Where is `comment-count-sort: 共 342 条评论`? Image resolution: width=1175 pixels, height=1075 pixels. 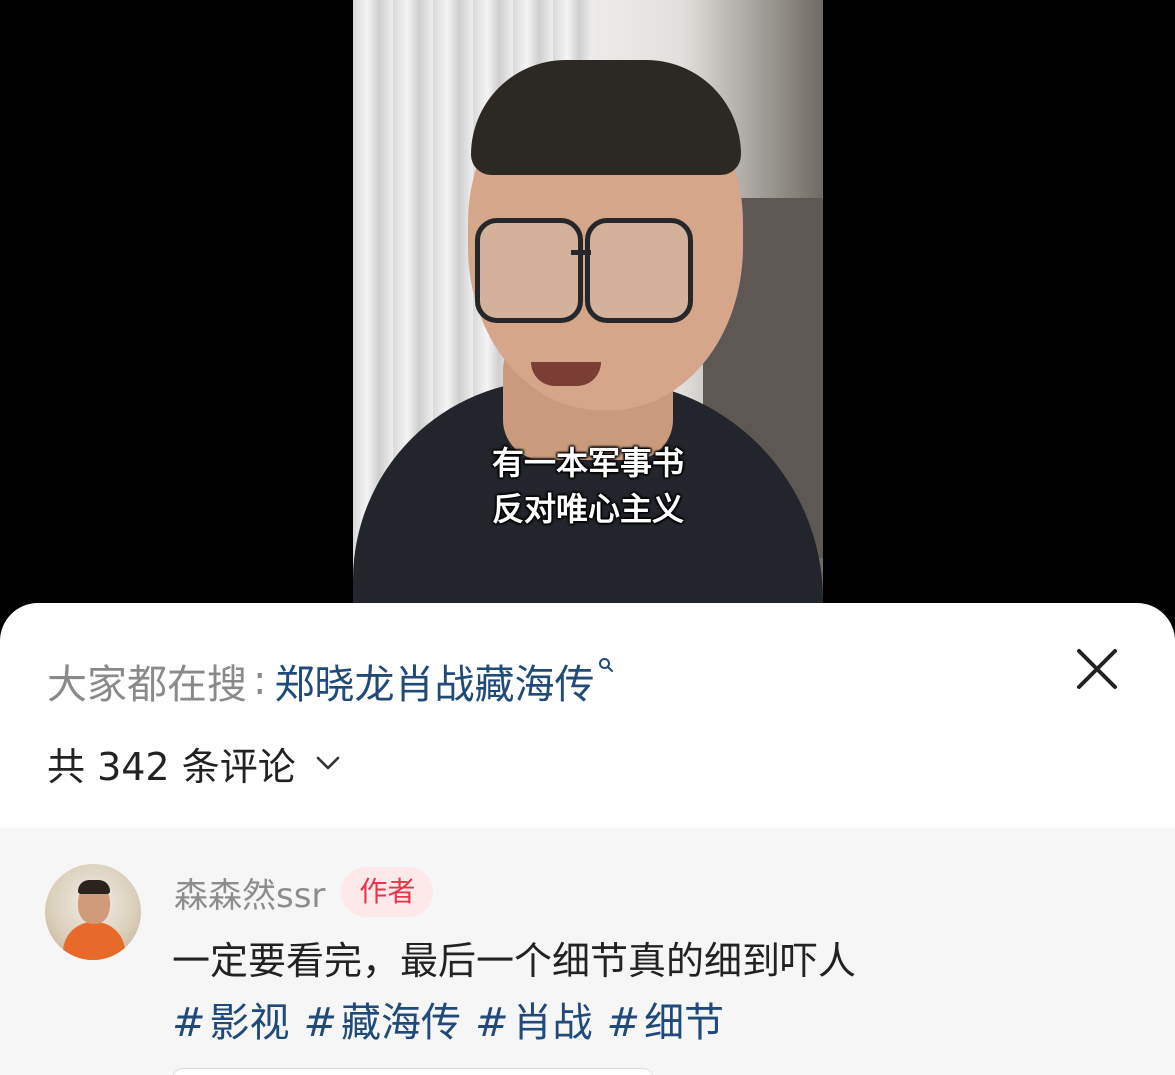 comment-count-sort: 共 342 条评论 is located at coordinates (194, 763).